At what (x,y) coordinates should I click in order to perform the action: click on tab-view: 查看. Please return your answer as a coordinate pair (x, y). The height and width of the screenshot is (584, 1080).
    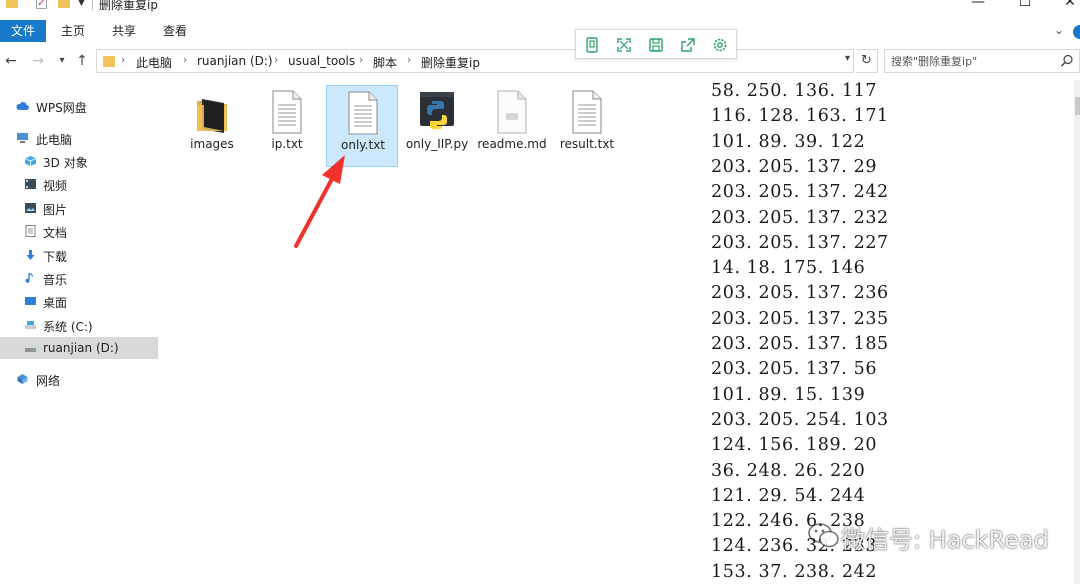
    Looking at the image, I should click on (175, 31).